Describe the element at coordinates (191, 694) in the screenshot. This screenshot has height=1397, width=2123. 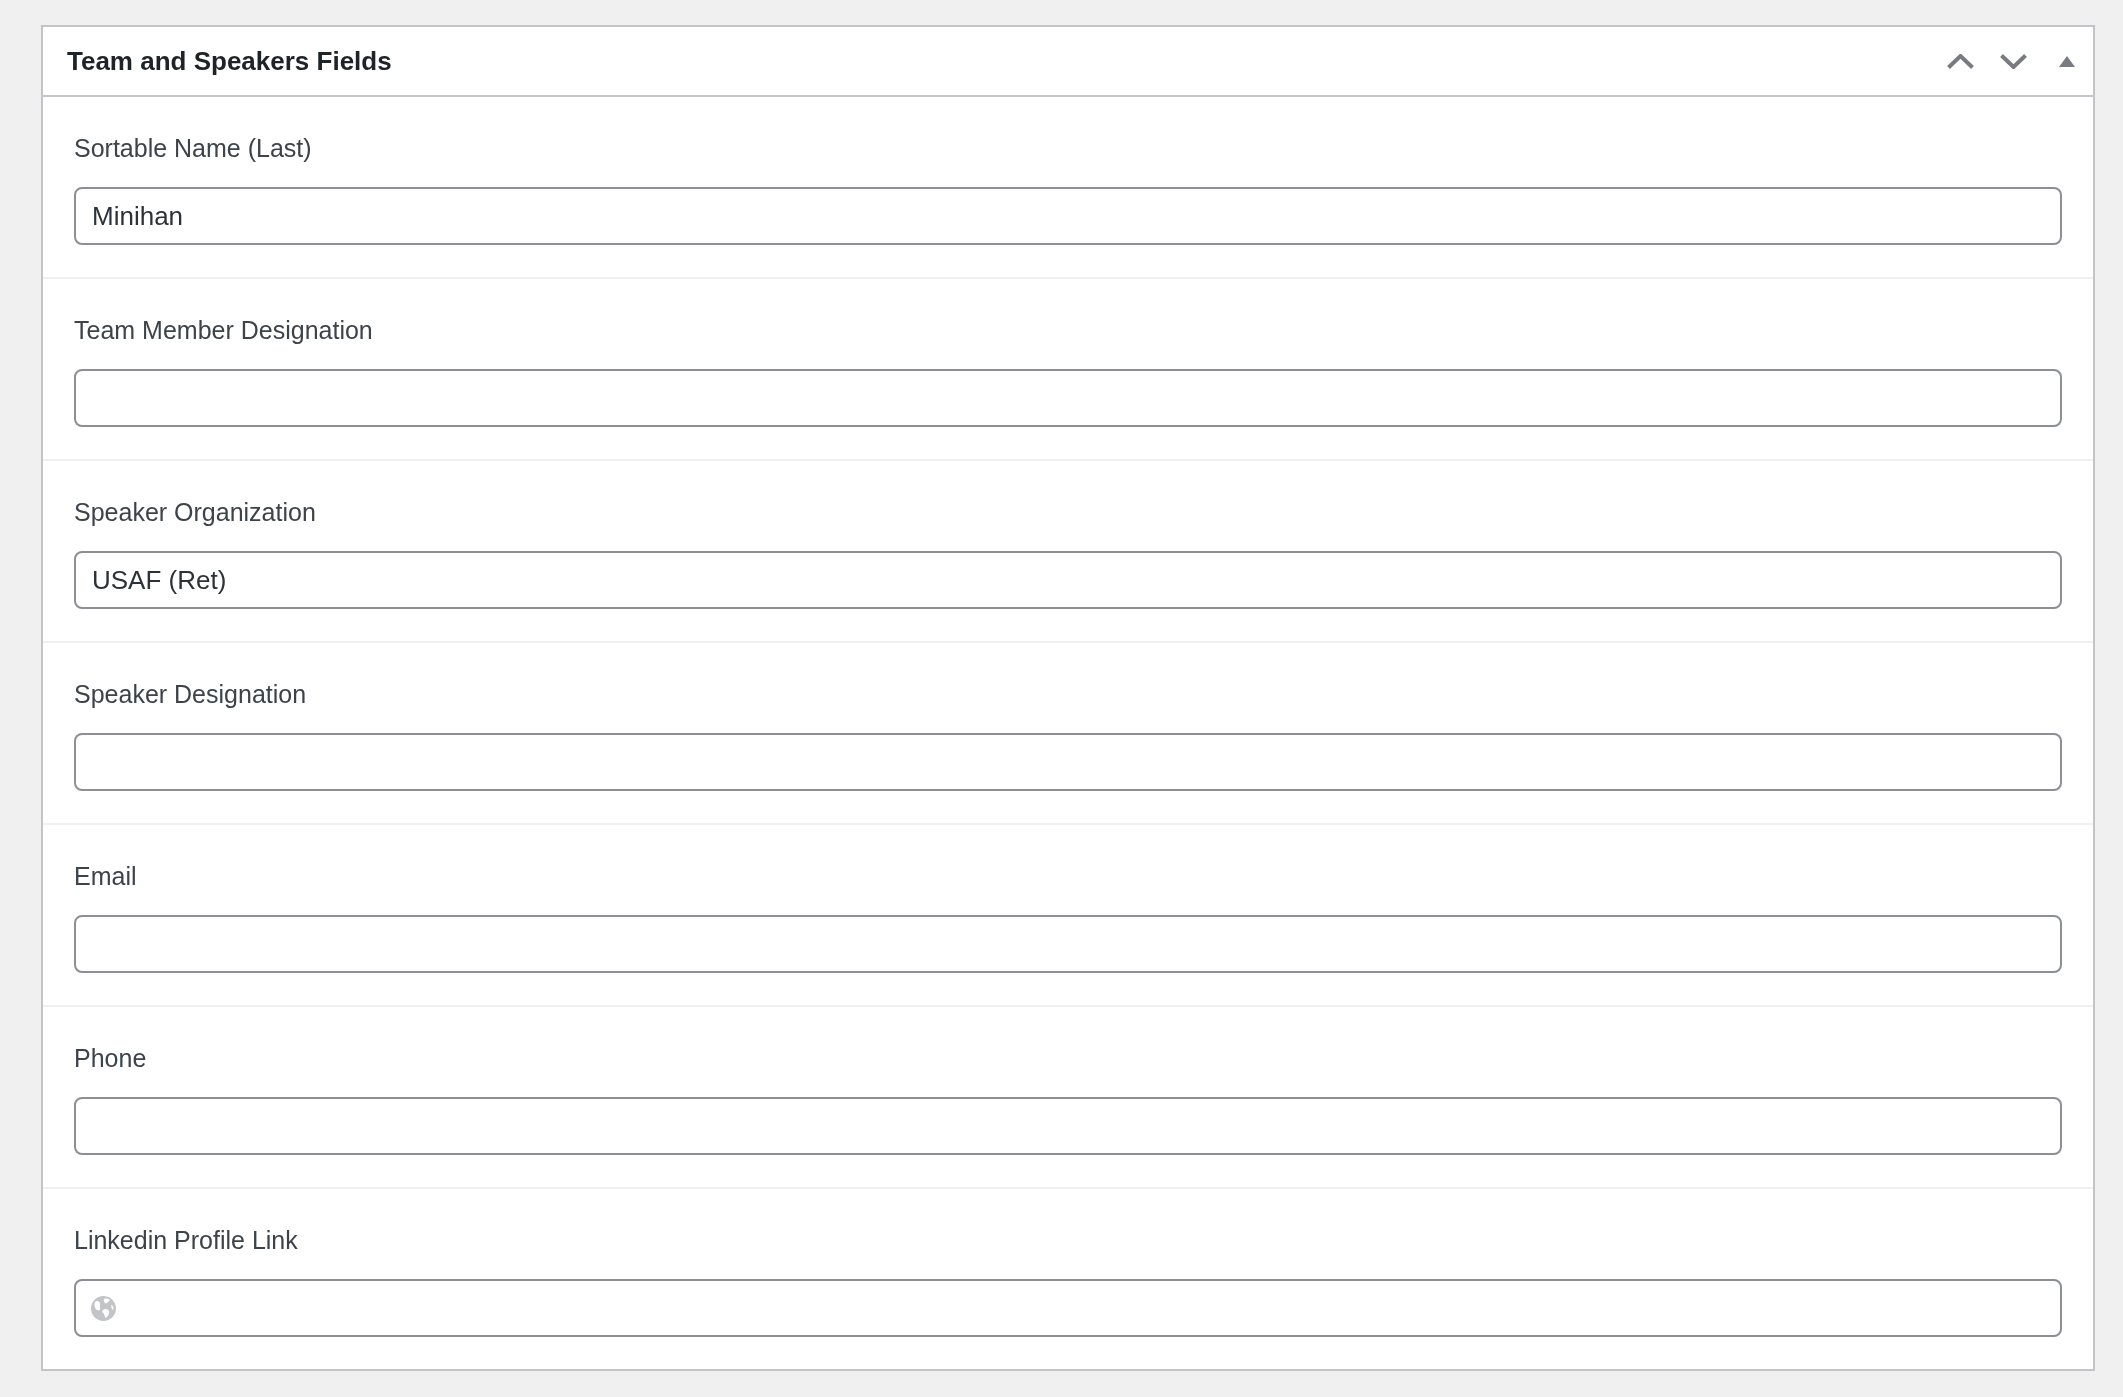
I see `field-label: Speaker Designation` at that location.